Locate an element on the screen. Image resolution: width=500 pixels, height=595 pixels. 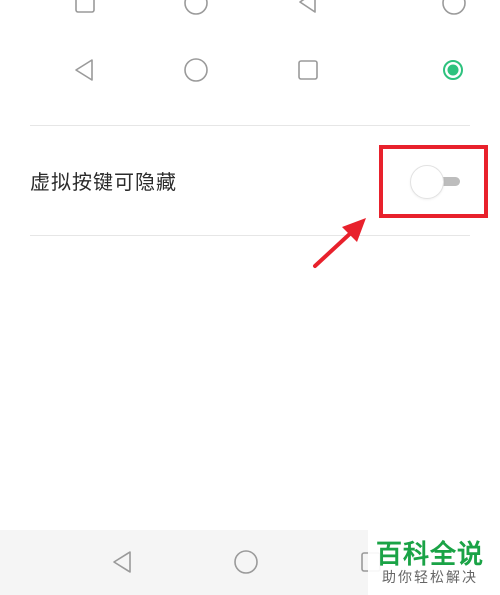
nav-layout-option-row is located at coordinates (250, 70).